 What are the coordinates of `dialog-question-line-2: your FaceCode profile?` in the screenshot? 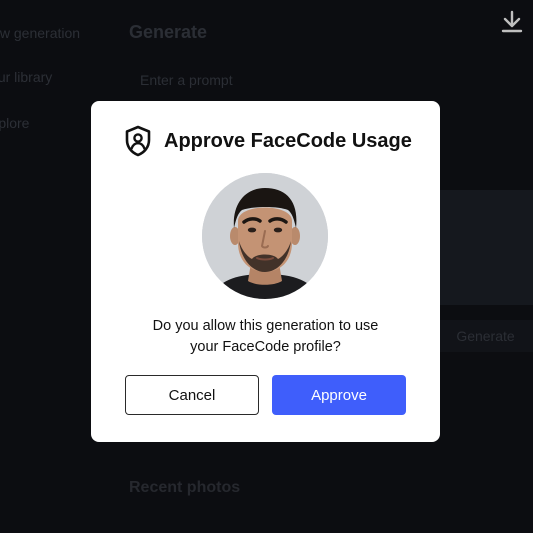 It's located at (265, 347).